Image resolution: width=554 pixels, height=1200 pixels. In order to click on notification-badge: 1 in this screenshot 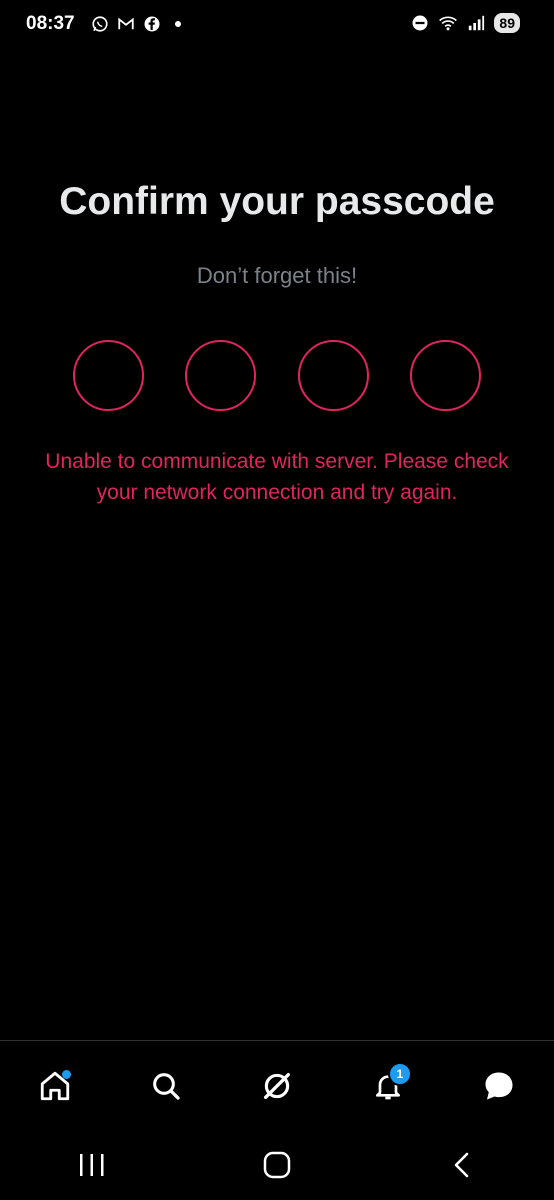, I will do `click(399, 1074)`.